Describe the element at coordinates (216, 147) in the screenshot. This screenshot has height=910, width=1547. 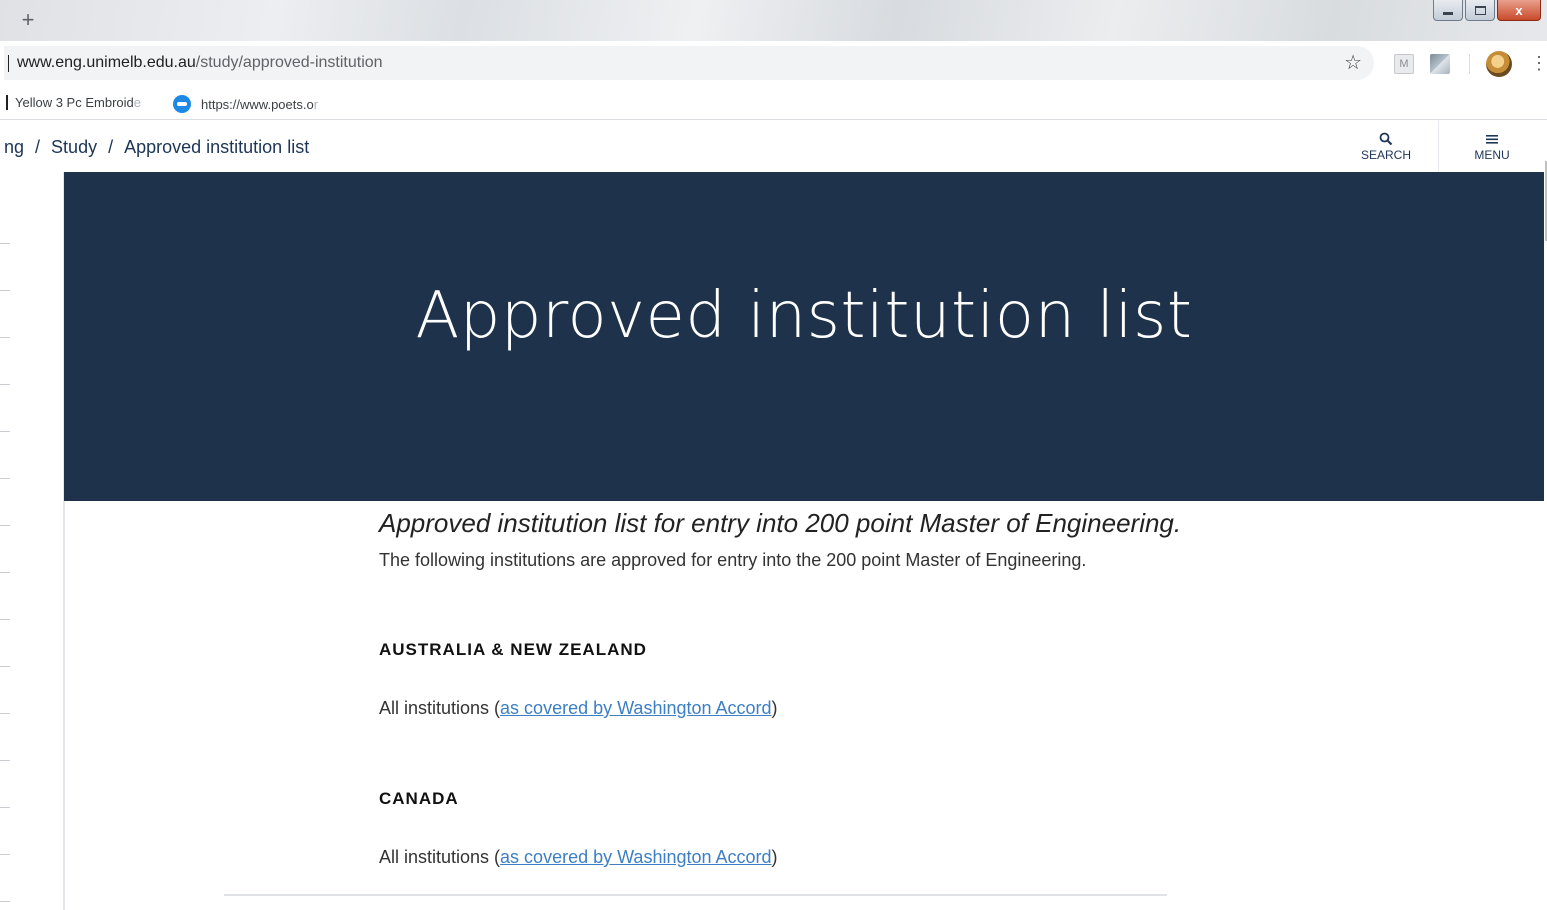
I see `breadcrumb-current: Approved institution list` at that location.